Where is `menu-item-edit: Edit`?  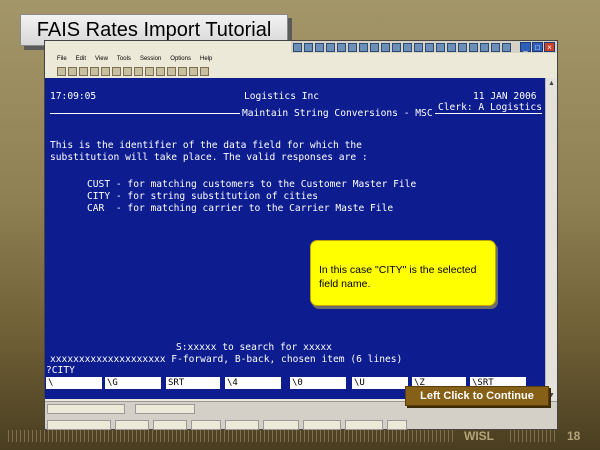
menu-item-edit: Edit is located at coordinates (81, 59).